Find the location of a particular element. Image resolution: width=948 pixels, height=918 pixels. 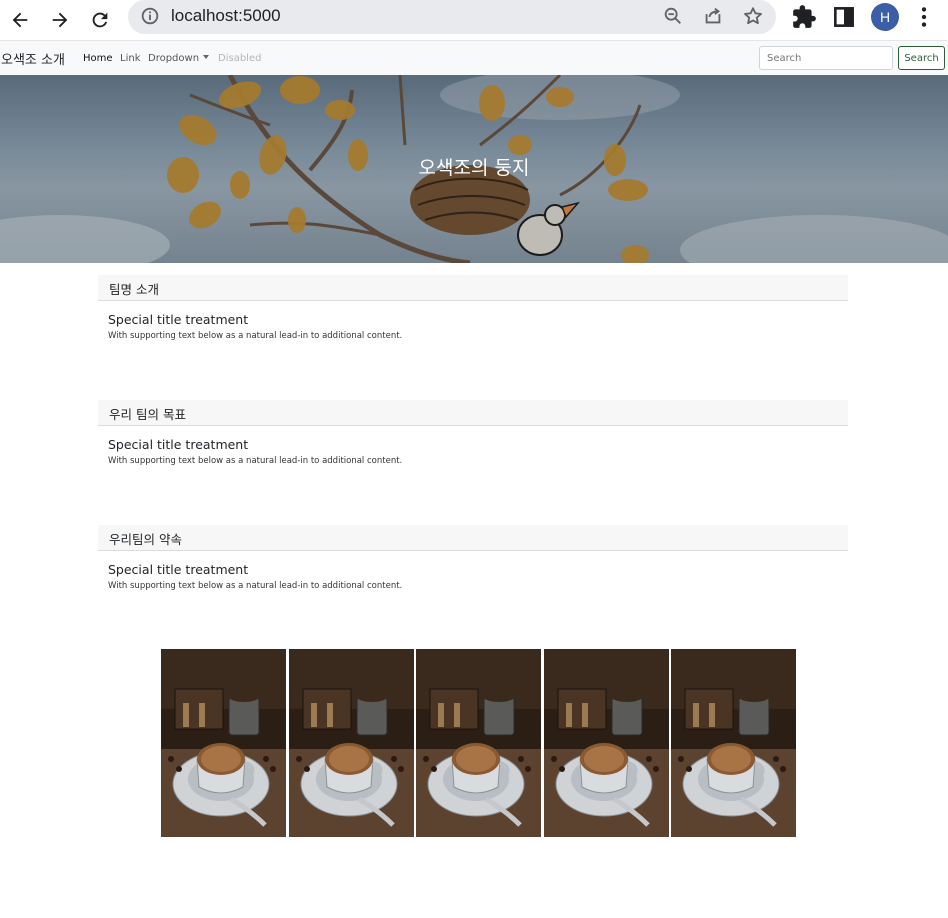

side-panel-icon is located at coordinates (844, 17).